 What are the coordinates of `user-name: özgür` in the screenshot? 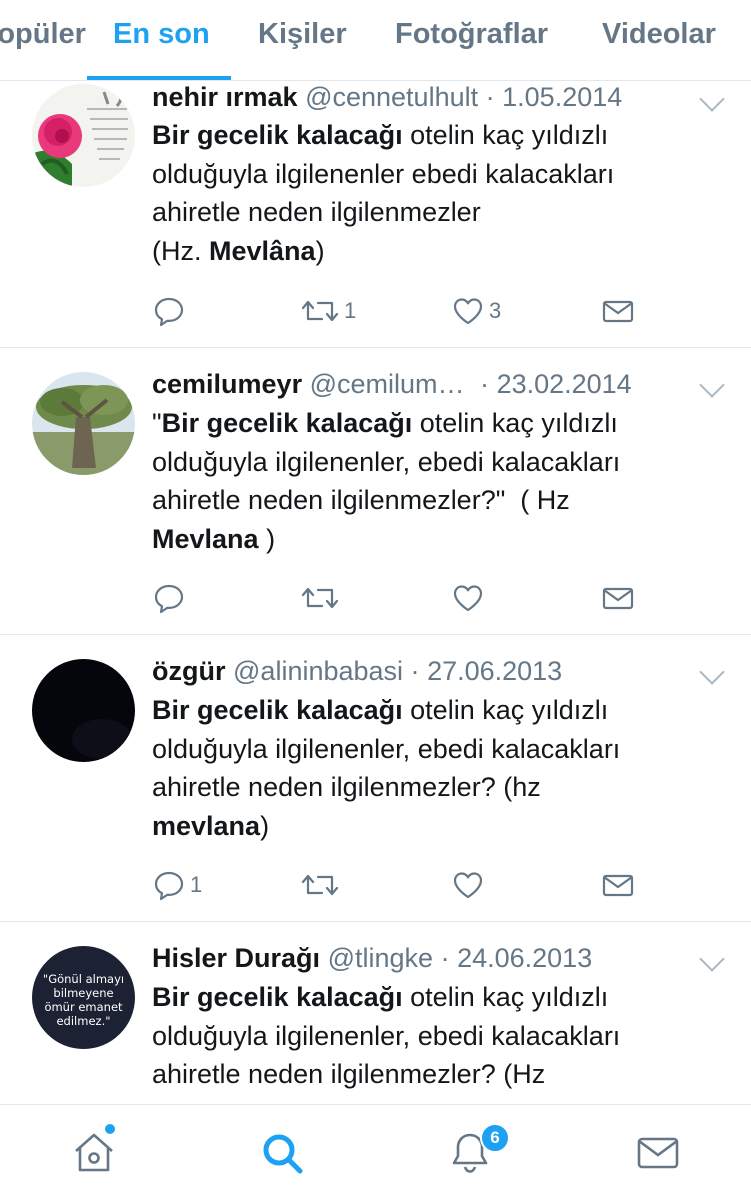 It's located at (189, 671).